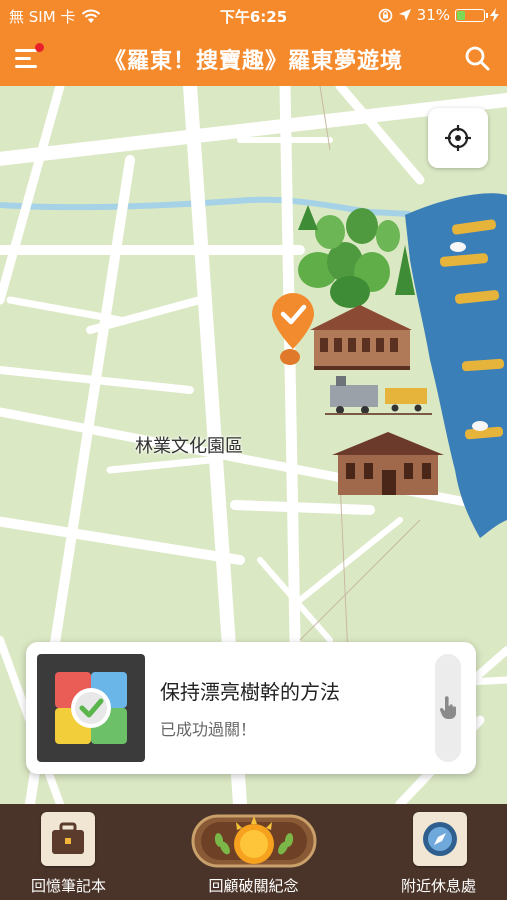  I want to click on compass-icon, so click(440, 839).